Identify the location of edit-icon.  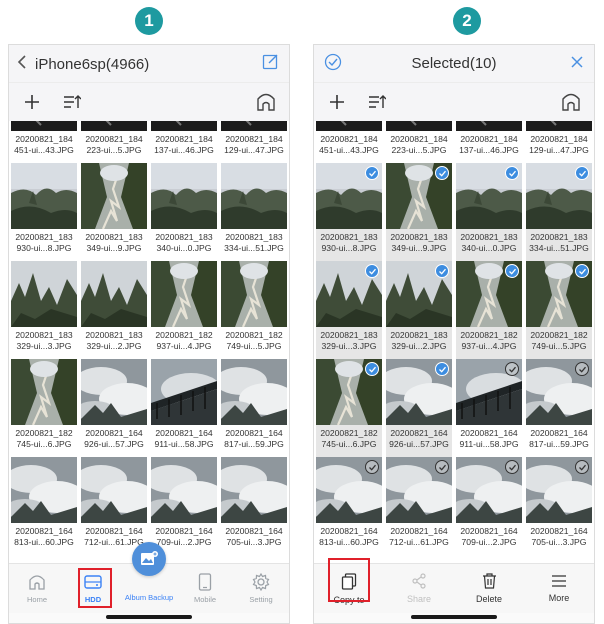
(270, 64).